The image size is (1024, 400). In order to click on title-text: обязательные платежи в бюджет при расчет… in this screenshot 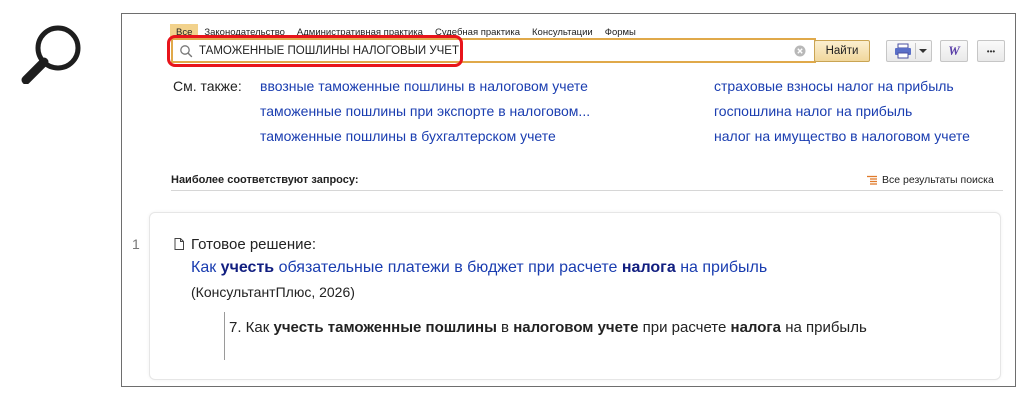, I will do `click(448, 267)`.